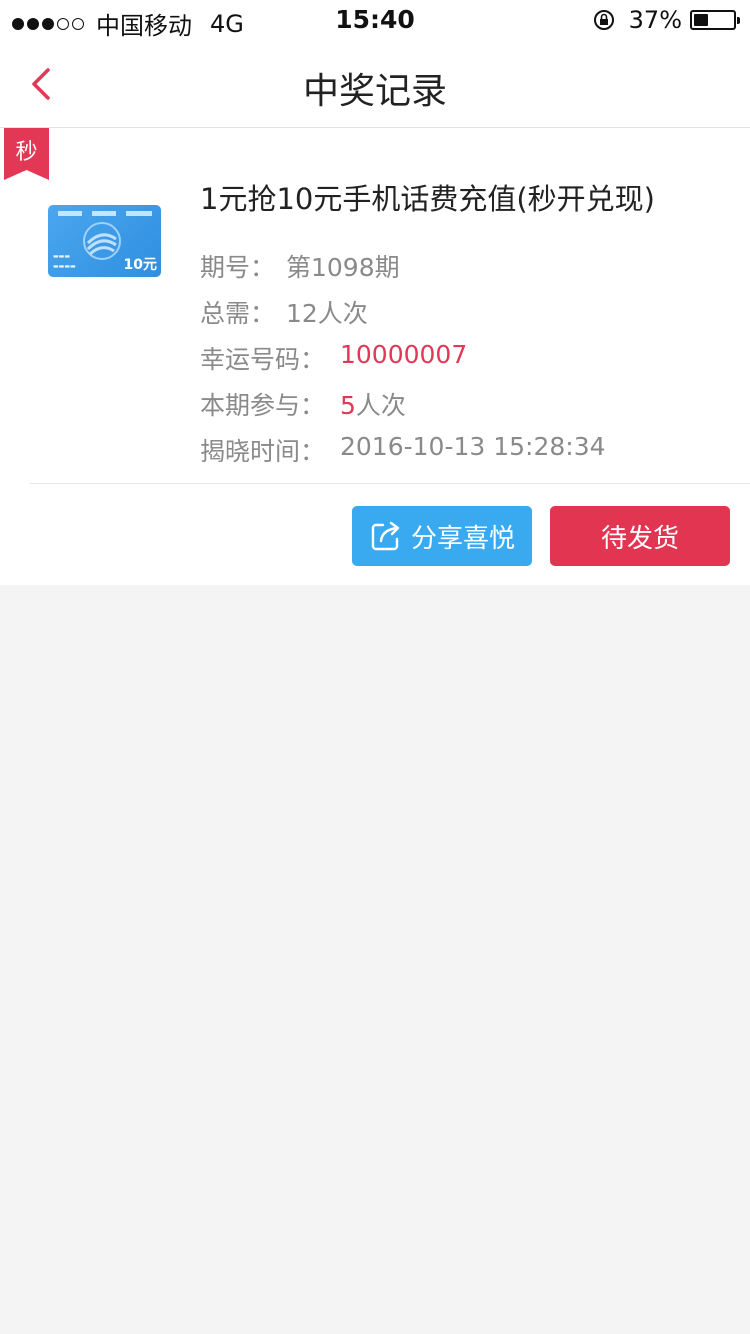  Describe the element at coordinates (140, 265) in the screenshot. I see `product-card-value: 10元` at that location.